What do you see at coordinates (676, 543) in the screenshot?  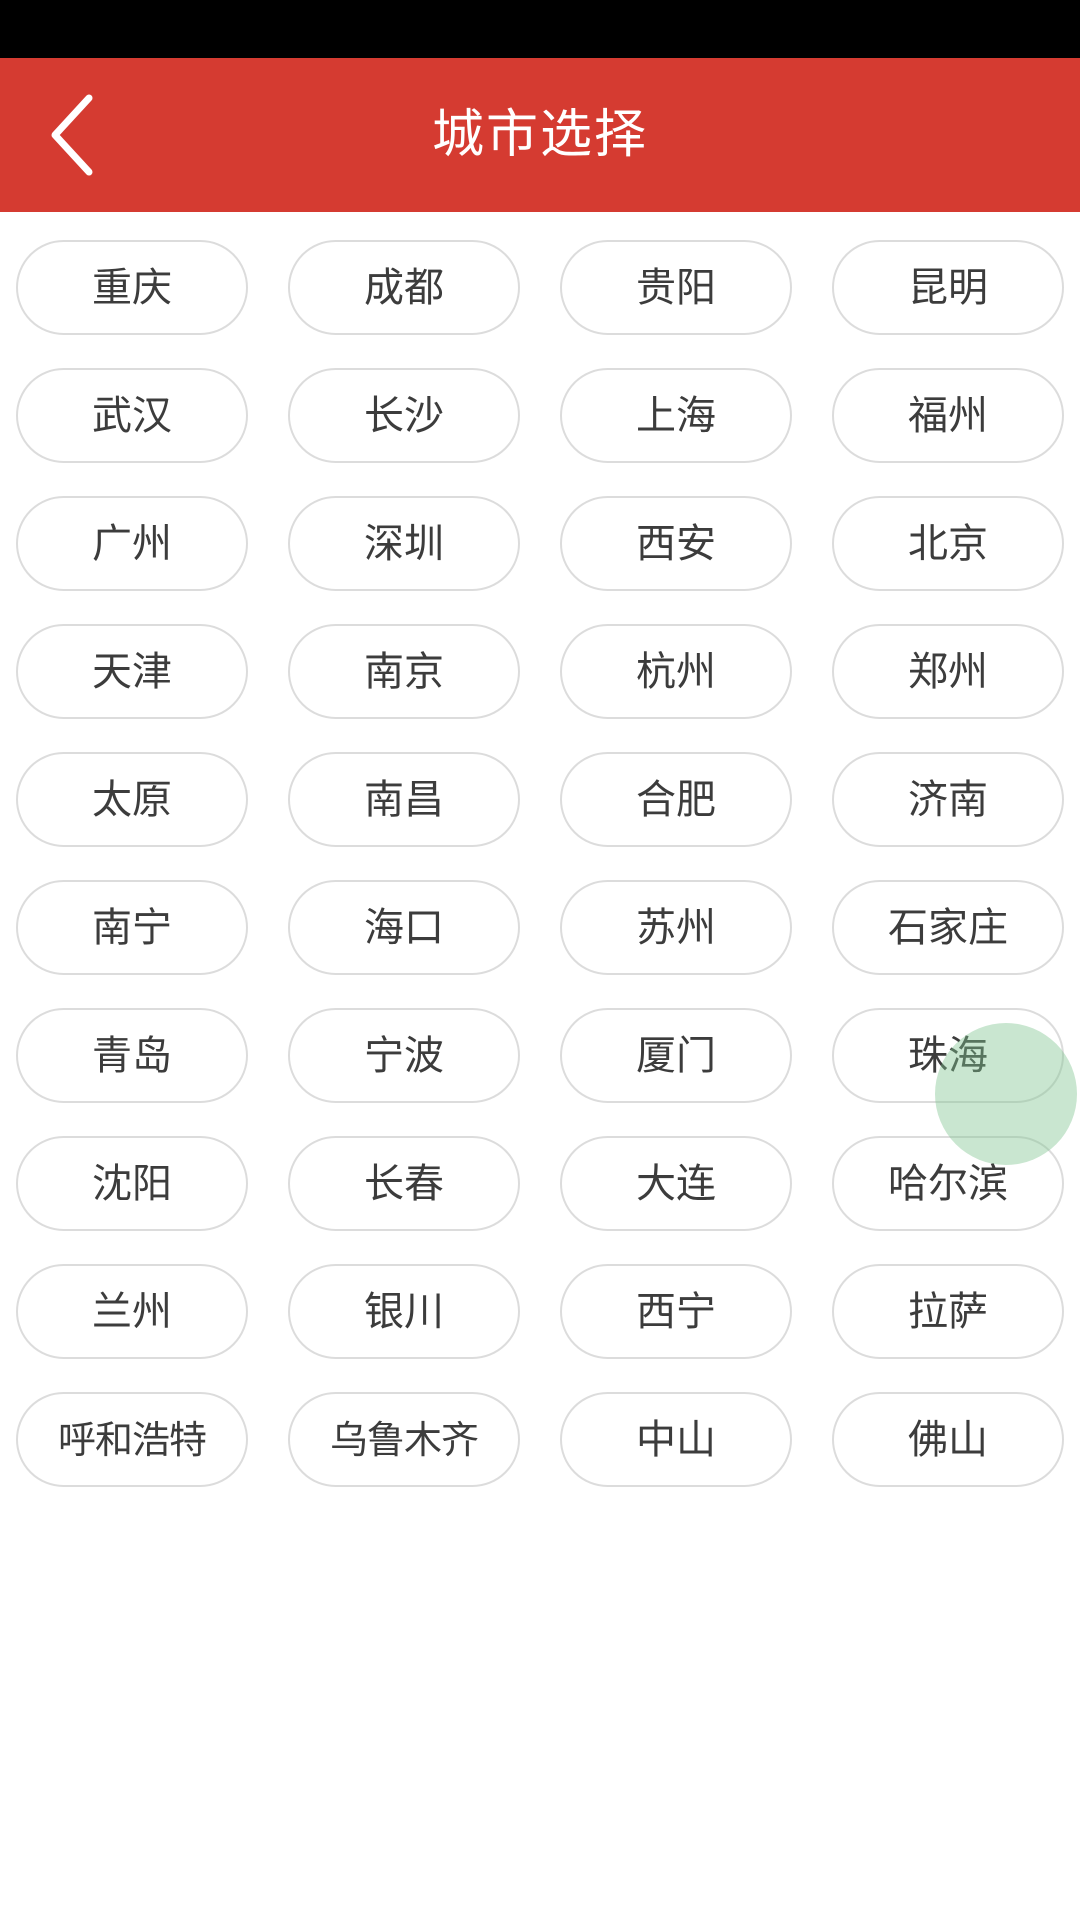 I see `city-chip: 西安` at bounding box center [676, 543].